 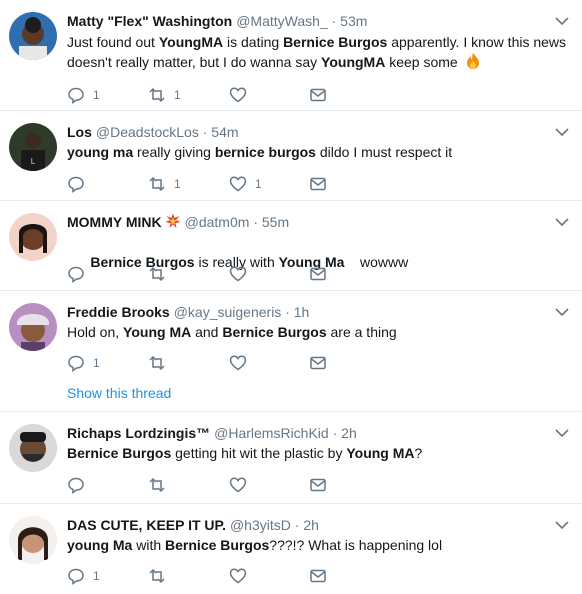 I want to click on avatar: L, so click(x=33, y=147).